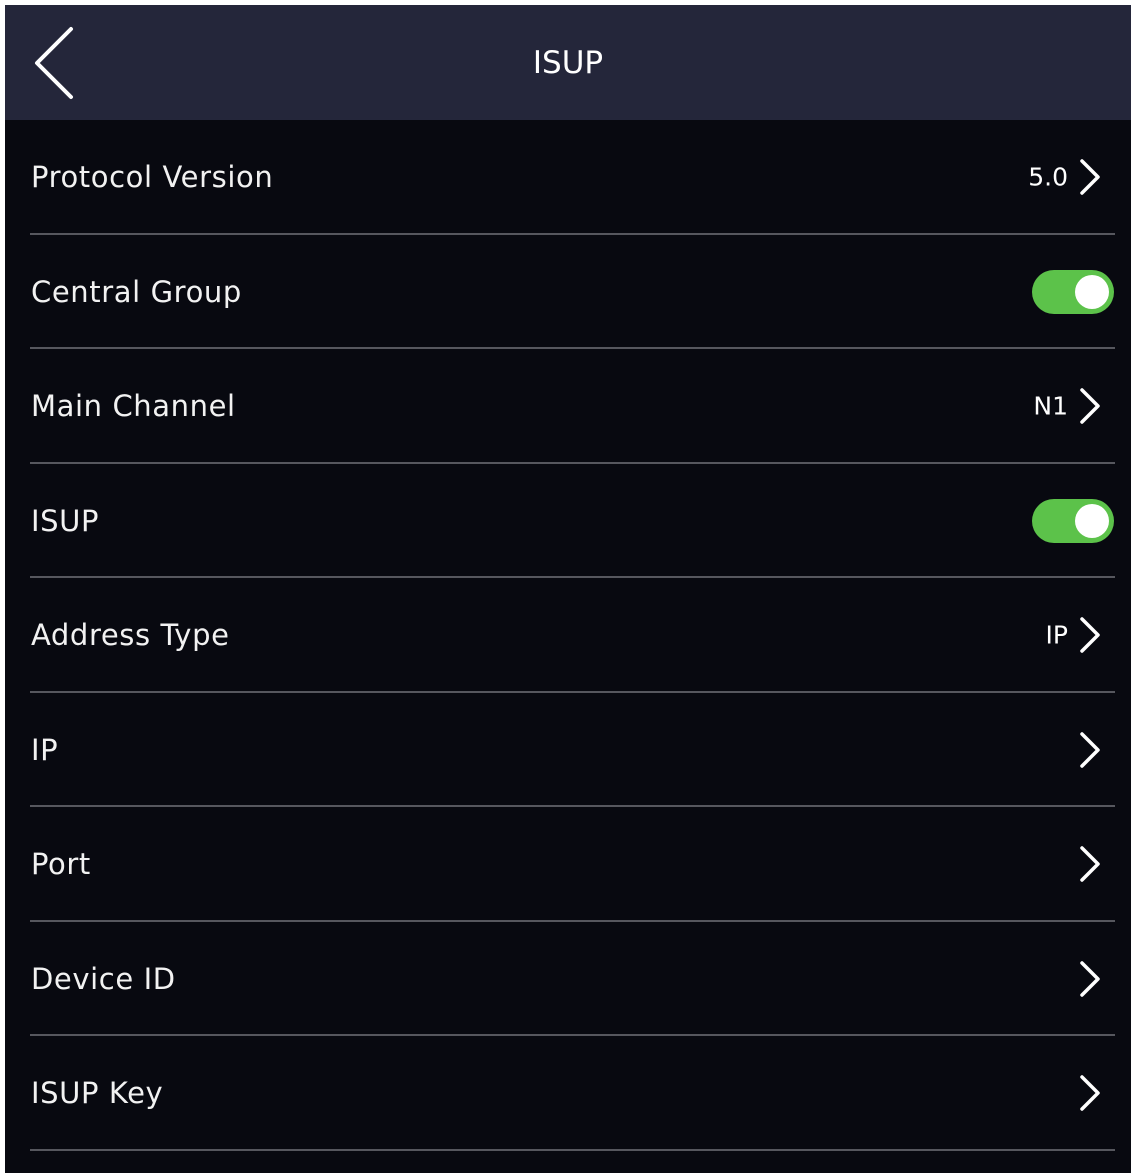  What do you see at coordinates (1073, 520) in the screenshot?
I see `isup-toggle` at bounding box center [1073, 520].